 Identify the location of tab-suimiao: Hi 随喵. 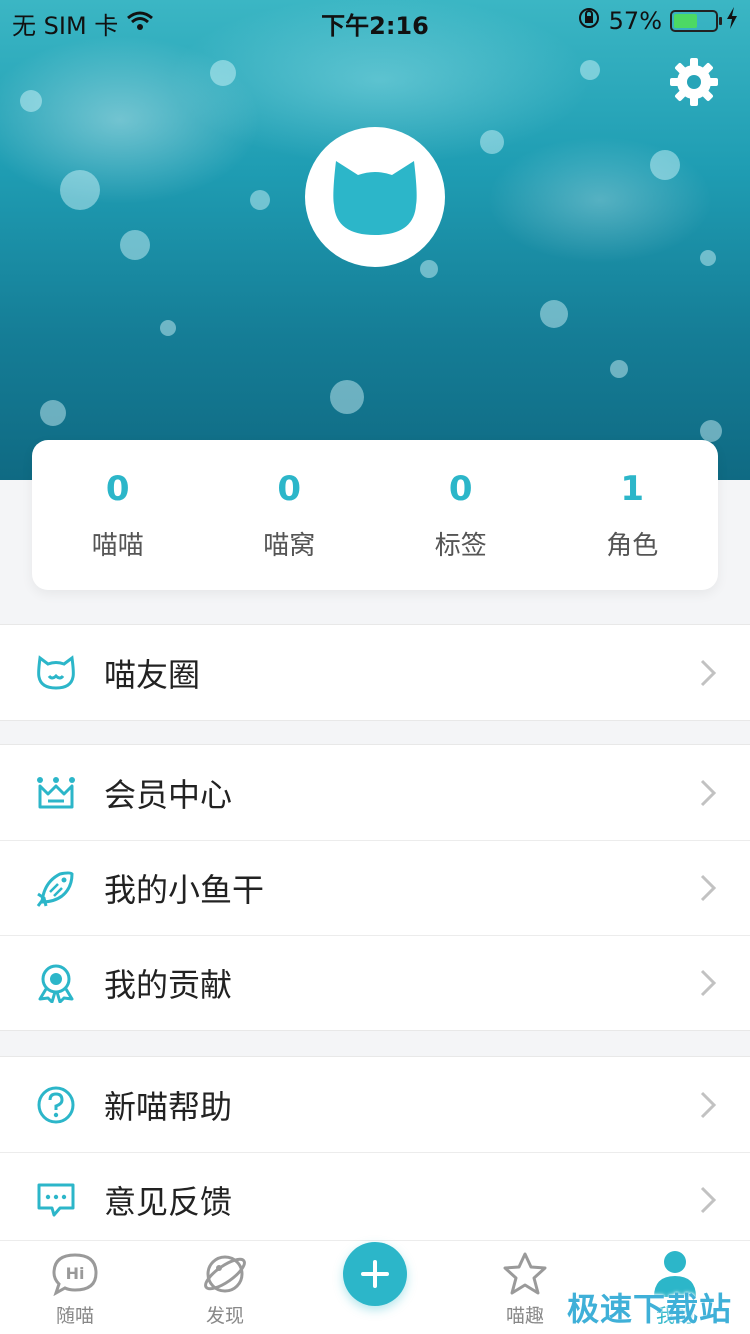
(75, 1287).